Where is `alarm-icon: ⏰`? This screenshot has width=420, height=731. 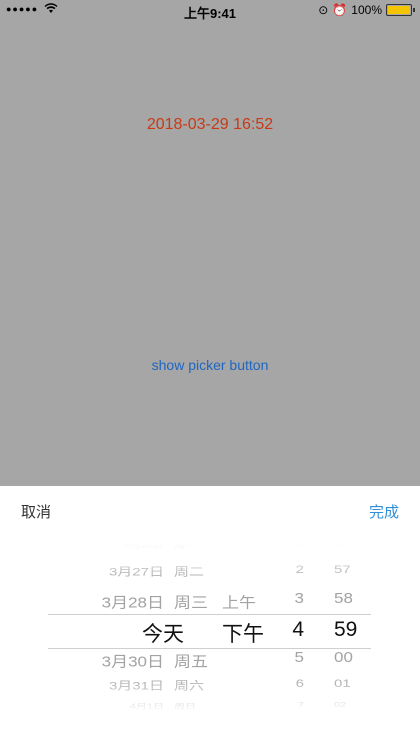
alarm-icon: ⏰ is located at coordinates (340, 10).